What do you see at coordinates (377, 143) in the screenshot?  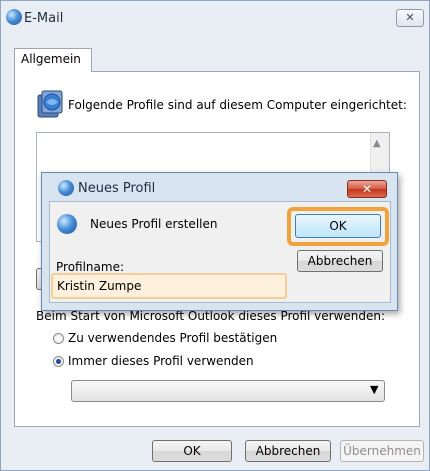 I see `scroll-up-icon: ▲` at bounding box center [377, 143].